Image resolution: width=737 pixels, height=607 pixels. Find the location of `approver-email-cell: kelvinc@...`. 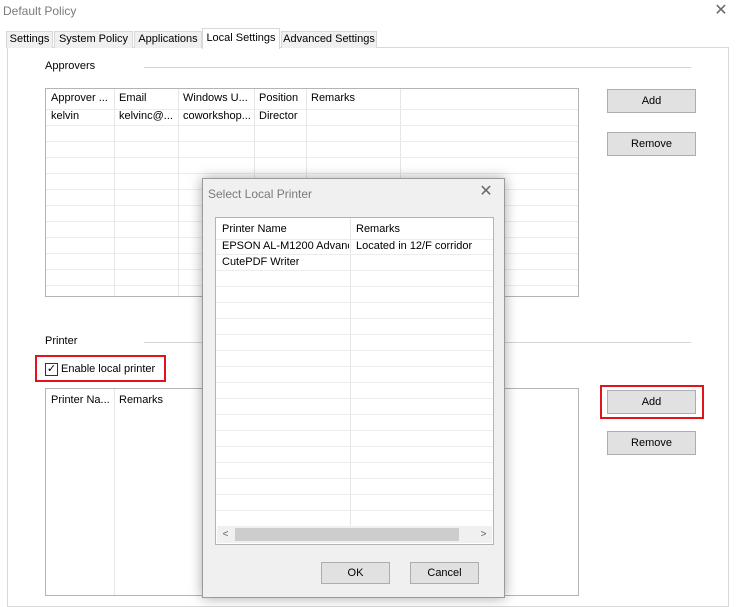

approver-email-cell: kelvinc@... is located at coordinates (148, 116).